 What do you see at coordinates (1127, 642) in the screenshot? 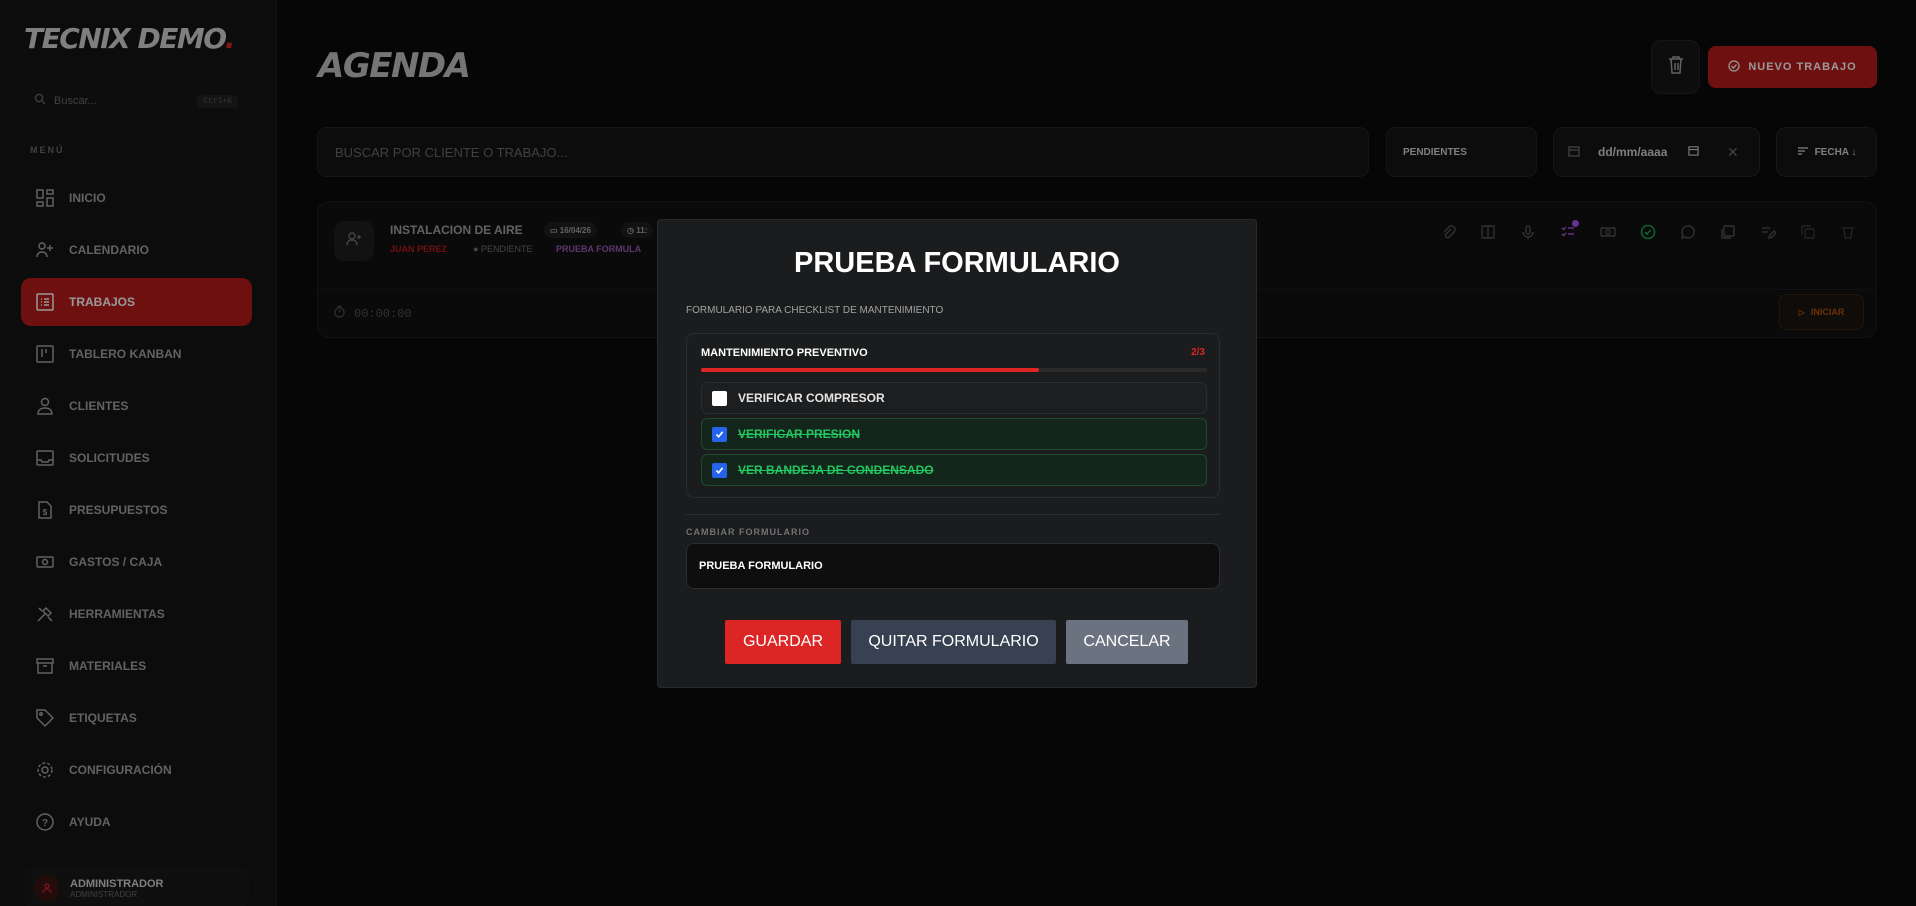
I see `cancel-button: CANCELAR` at bounding box center [1127, 642].